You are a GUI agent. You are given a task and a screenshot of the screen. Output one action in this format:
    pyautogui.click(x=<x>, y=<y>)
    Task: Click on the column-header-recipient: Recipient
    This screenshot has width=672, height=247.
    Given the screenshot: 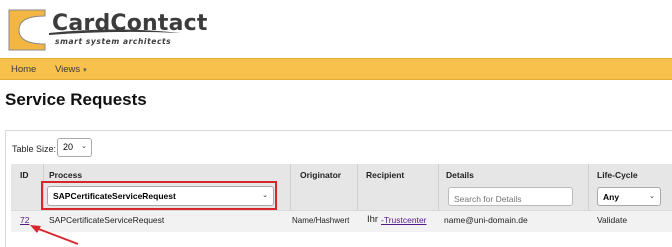 What is the action you would take?
    pyautogui.click(x=385, y=175)
    